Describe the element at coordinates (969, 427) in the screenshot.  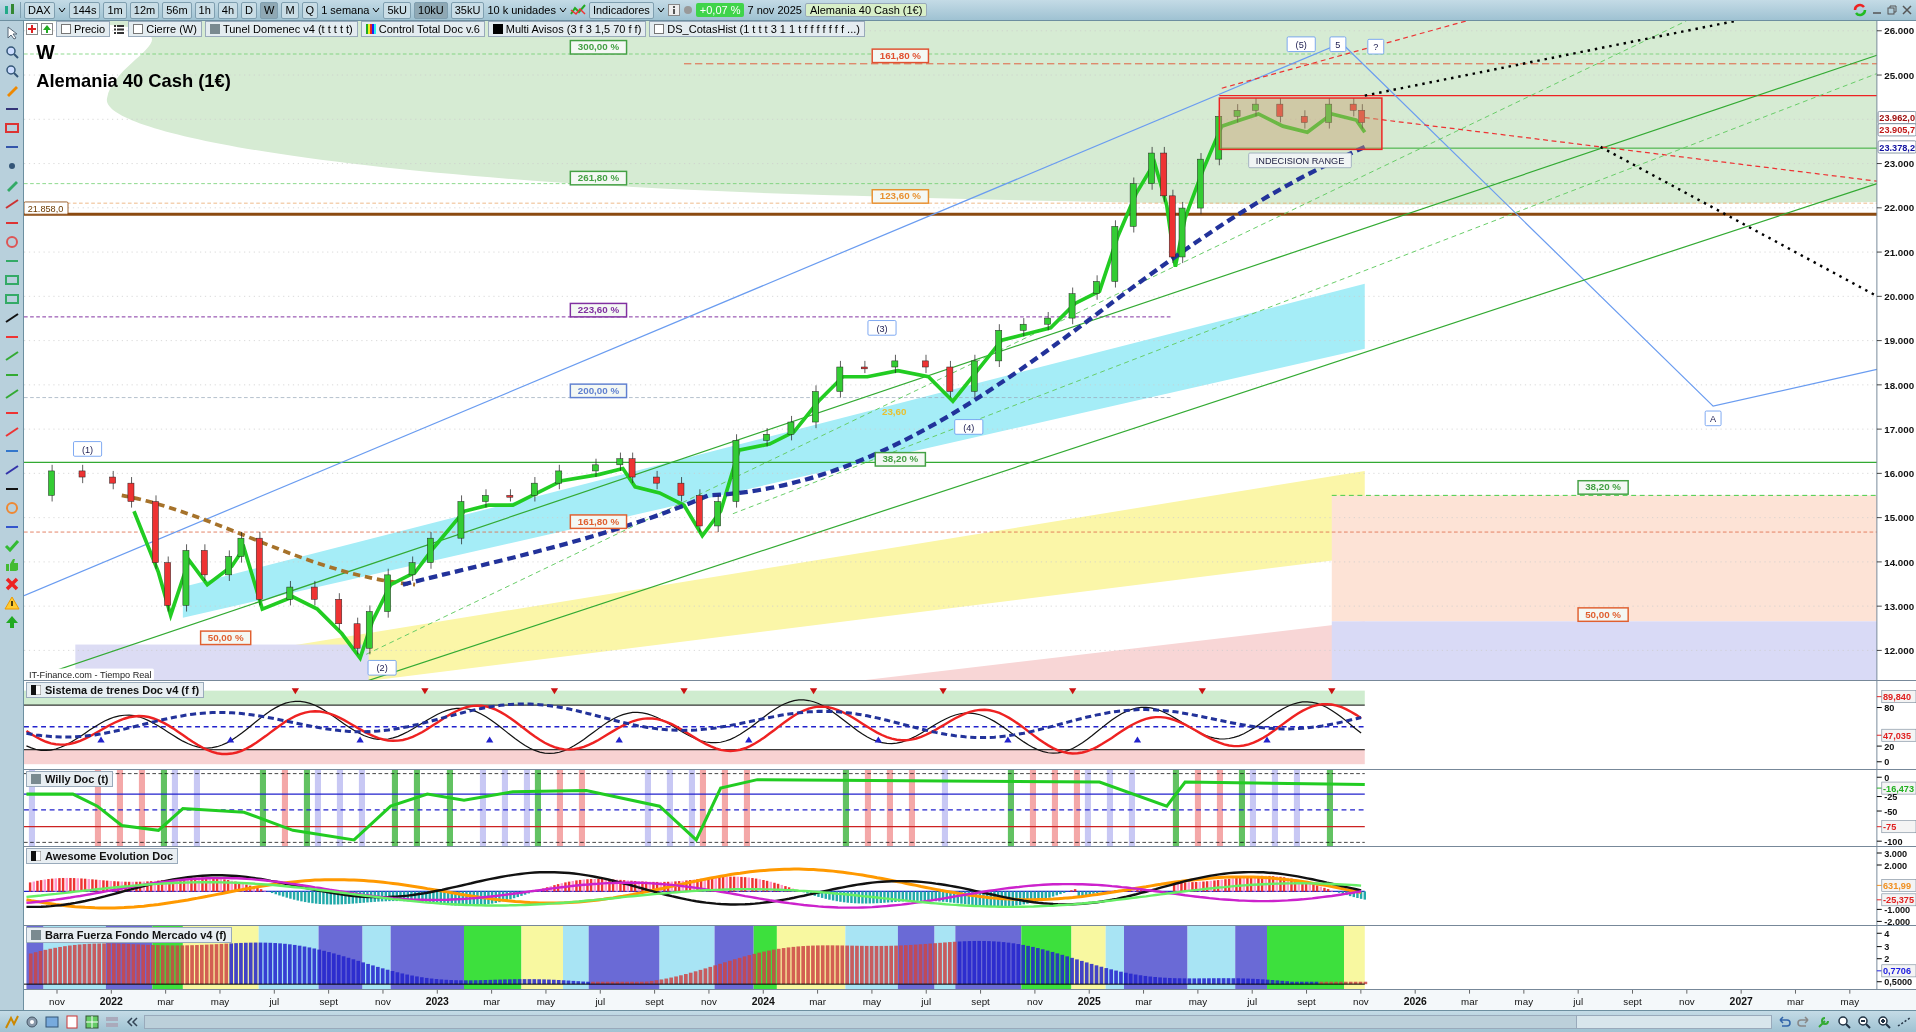
I see `wave-label: (4)` at that location.